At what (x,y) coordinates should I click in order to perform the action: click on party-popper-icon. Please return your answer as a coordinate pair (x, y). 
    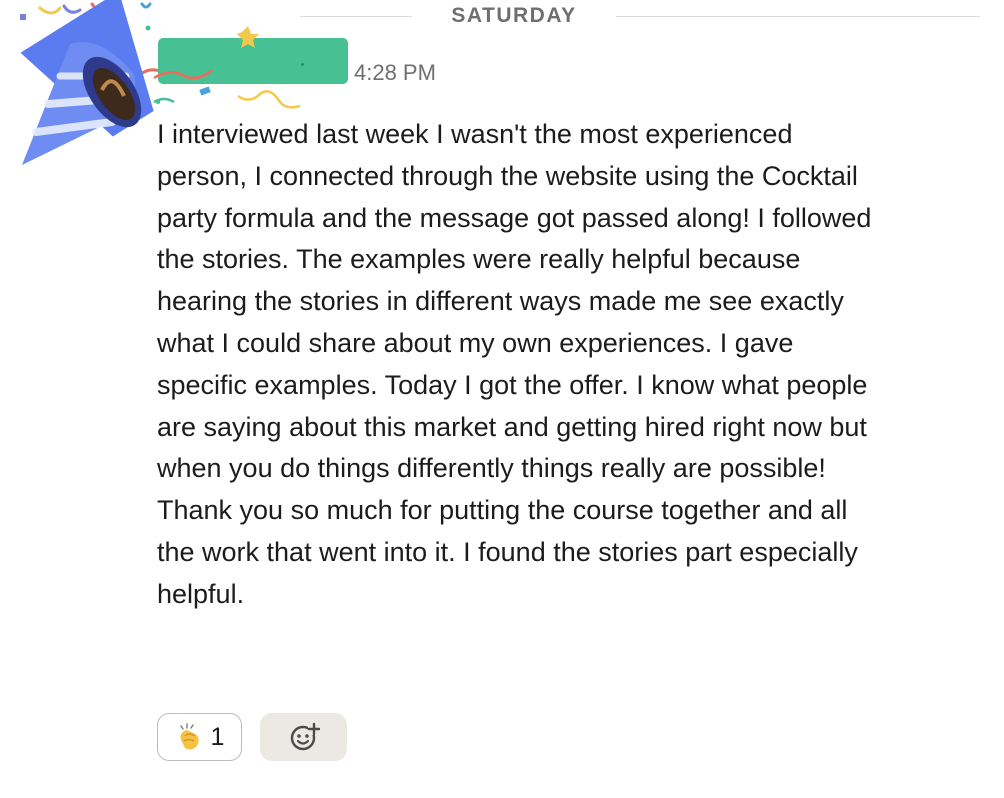
    Looking at the image, I should click on (115, 82).